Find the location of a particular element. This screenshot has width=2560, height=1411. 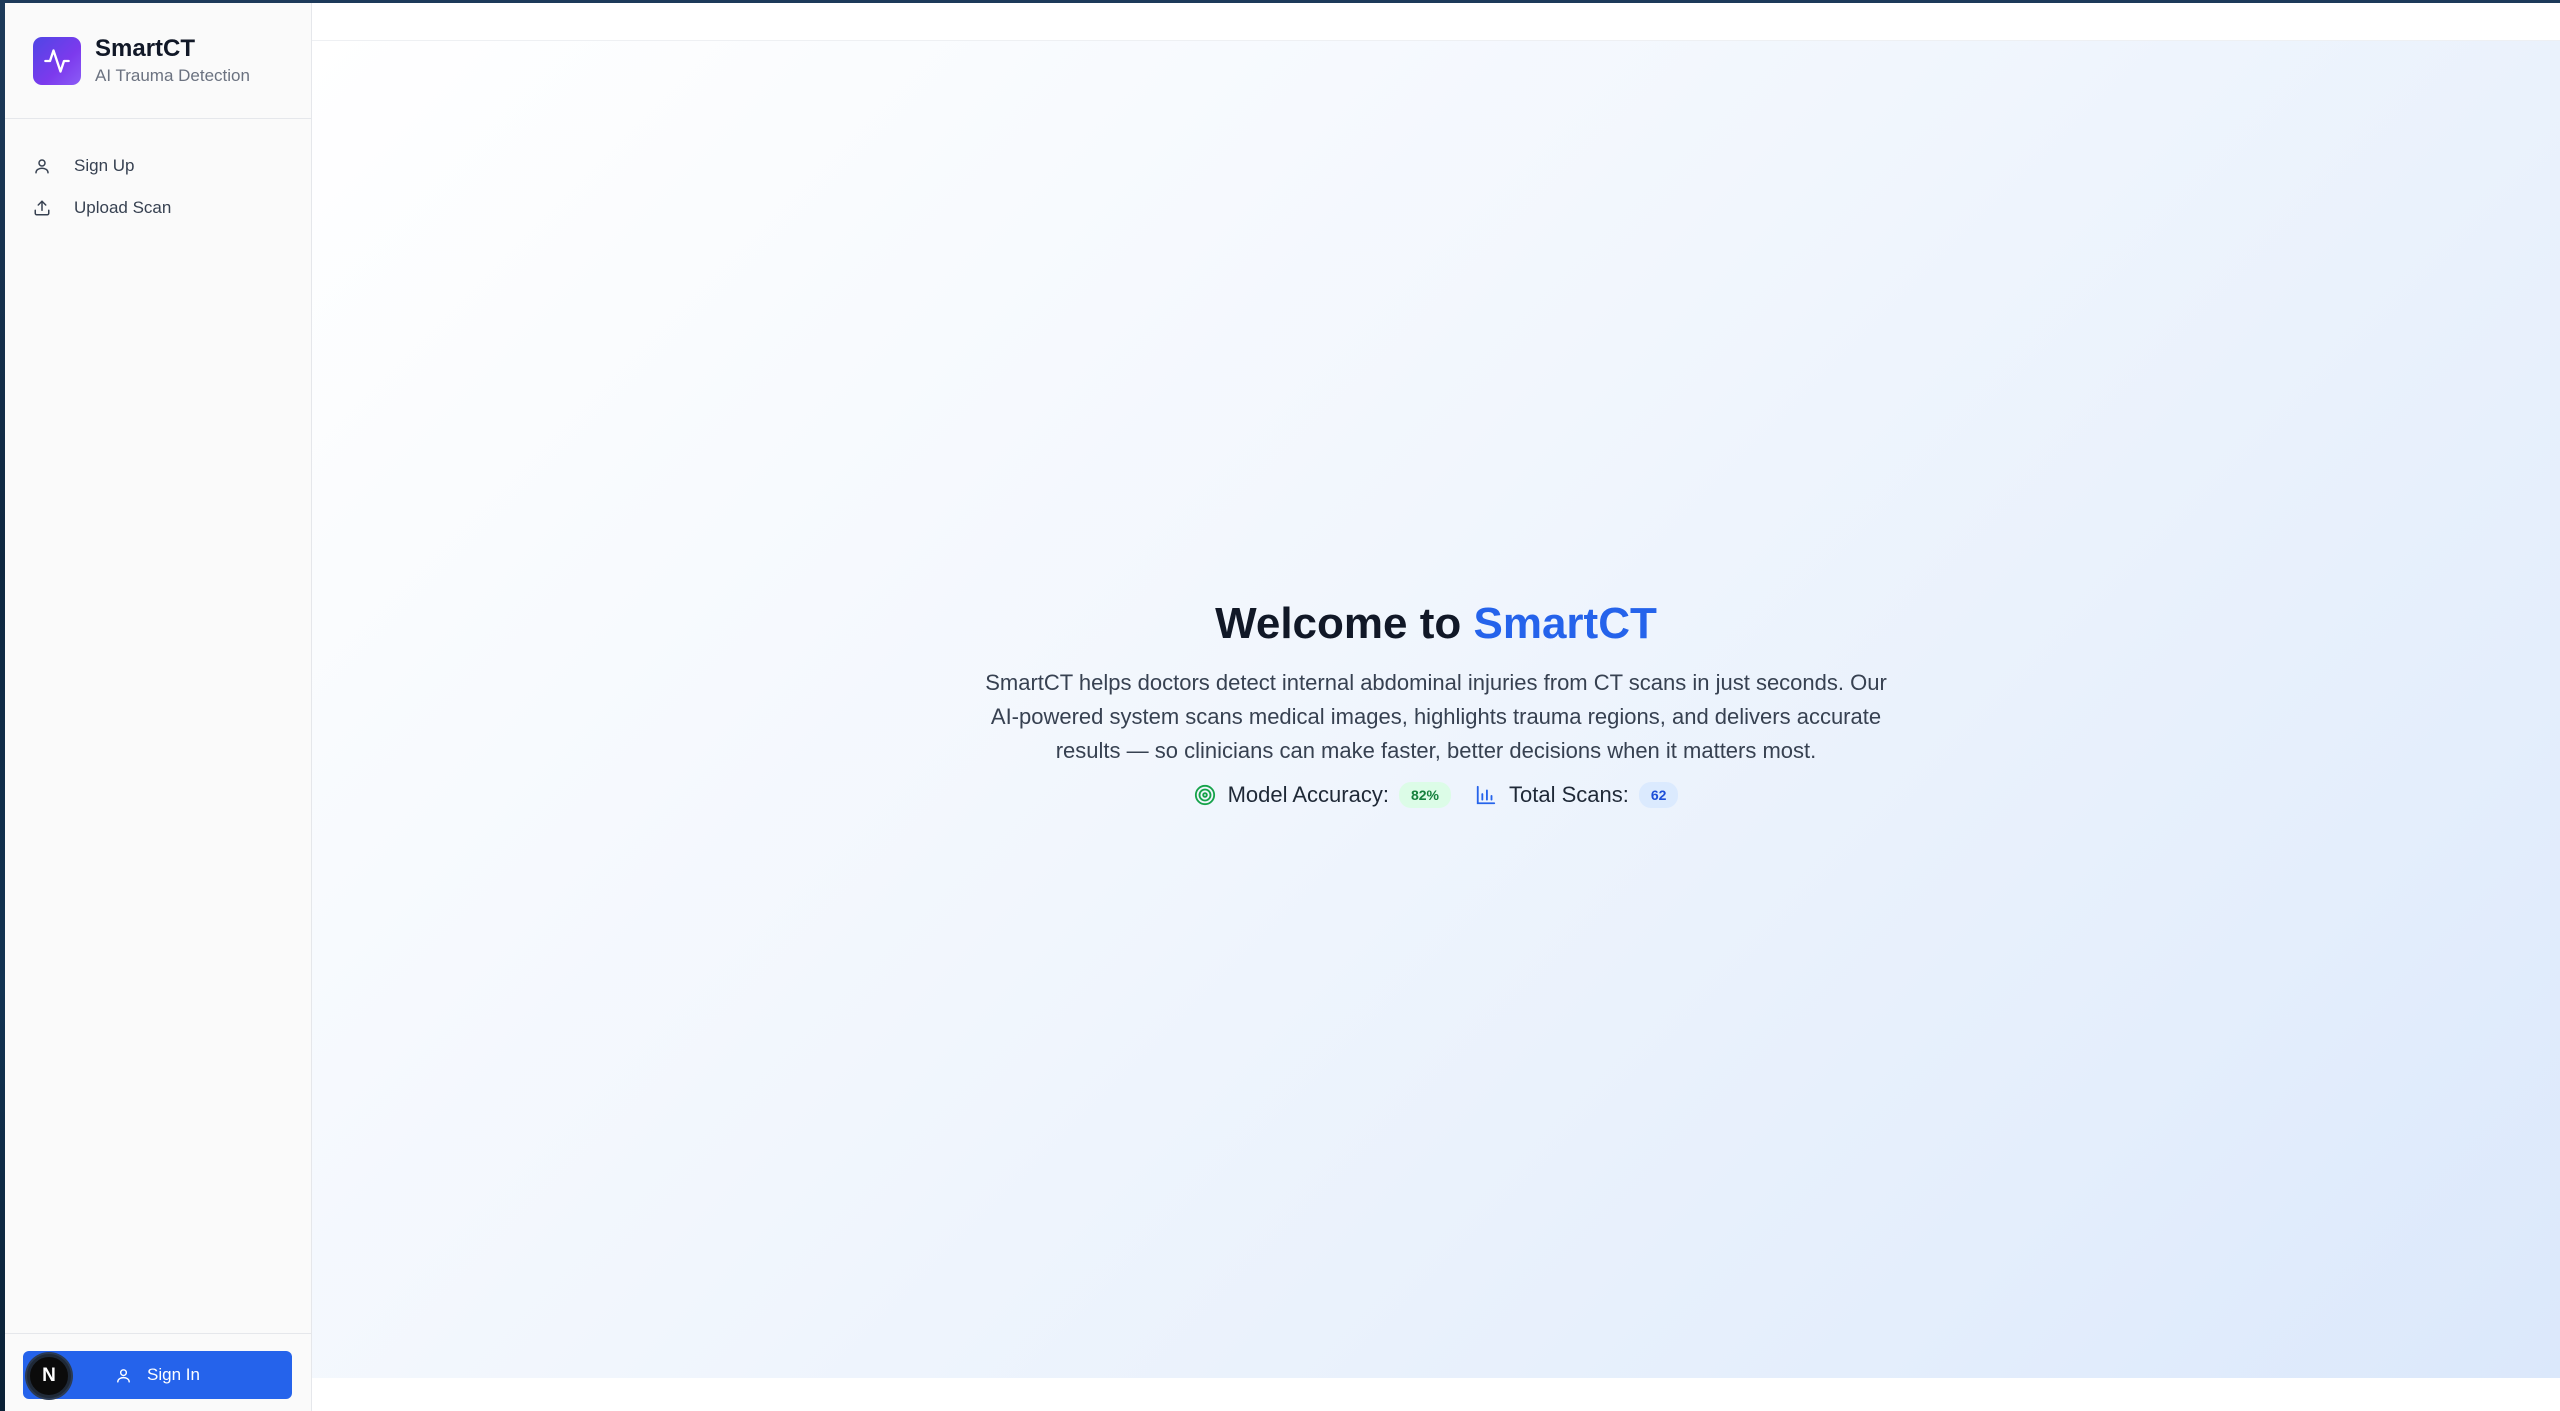

stats-row: Model Accuracy: 82% Total Scans: 62 is located at coordinates (1436, 795).